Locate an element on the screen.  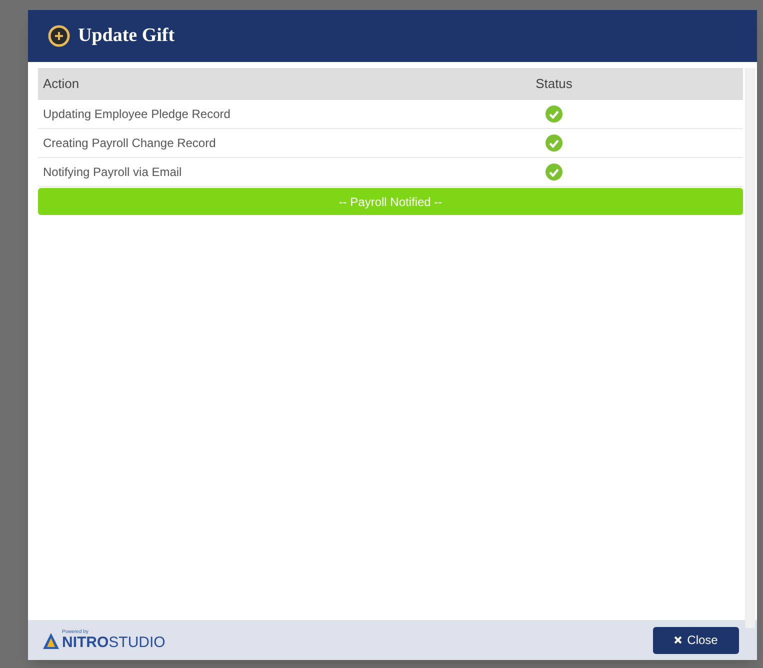
plus-circle-icon is located at coordinates (59, 36).